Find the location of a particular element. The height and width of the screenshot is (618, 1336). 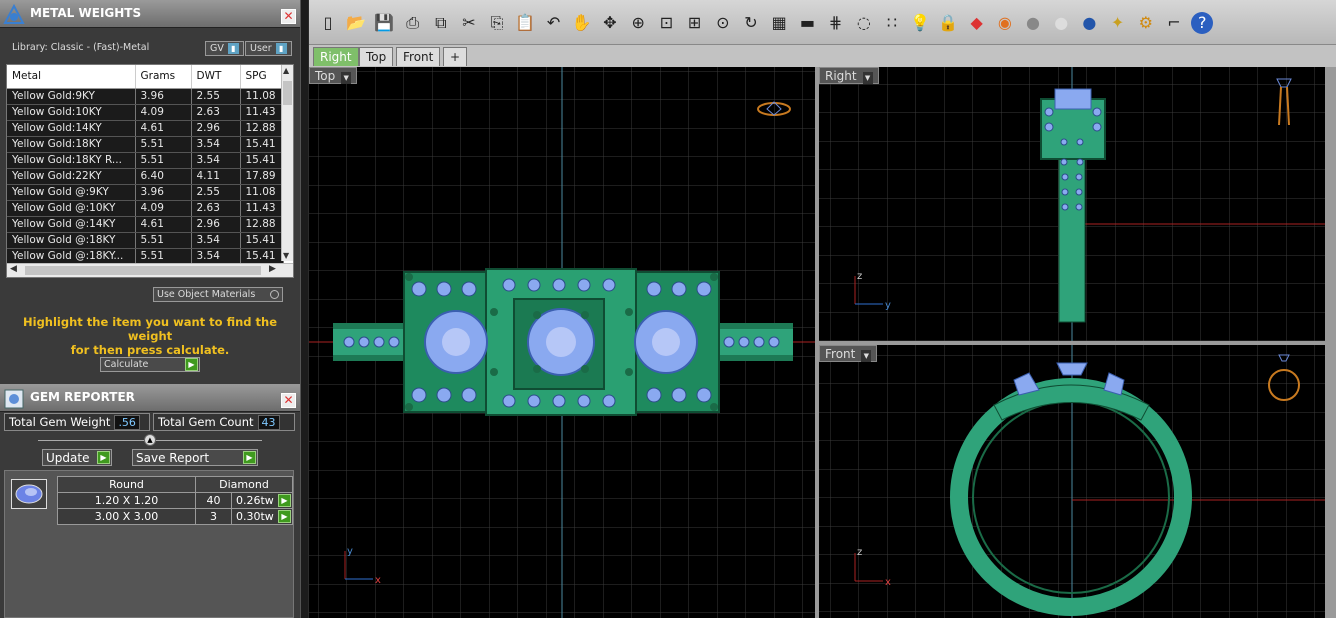

metal-column-header: Grams is located at coordinates (163, 77).